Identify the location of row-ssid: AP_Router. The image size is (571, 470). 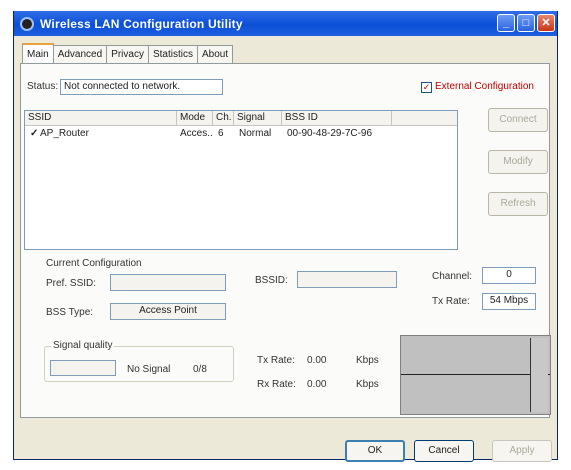
(107, 133).